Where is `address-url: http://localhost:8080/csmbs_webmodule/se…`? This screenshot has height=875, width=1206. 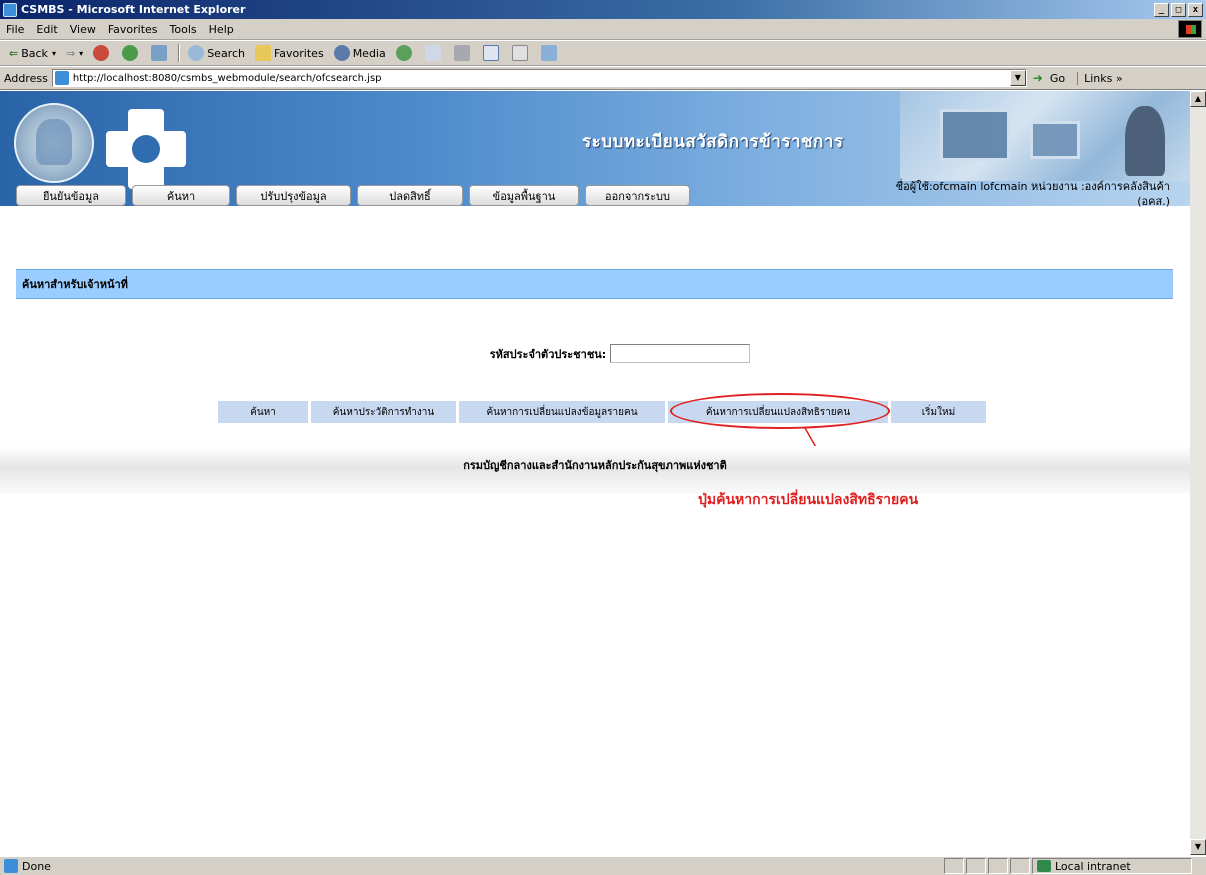
address-url: http://localhost:8080/csmbs_webmodule/se… is located at coordinates (227, 78).